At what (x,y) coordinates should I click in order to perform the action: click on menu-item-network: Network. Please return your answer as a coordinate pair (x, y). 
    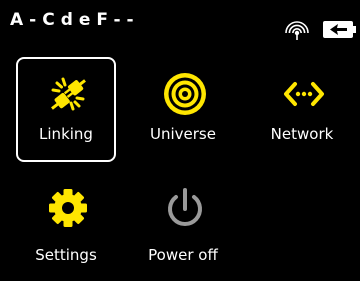
    Looking at the image, I should click on (302, 109).